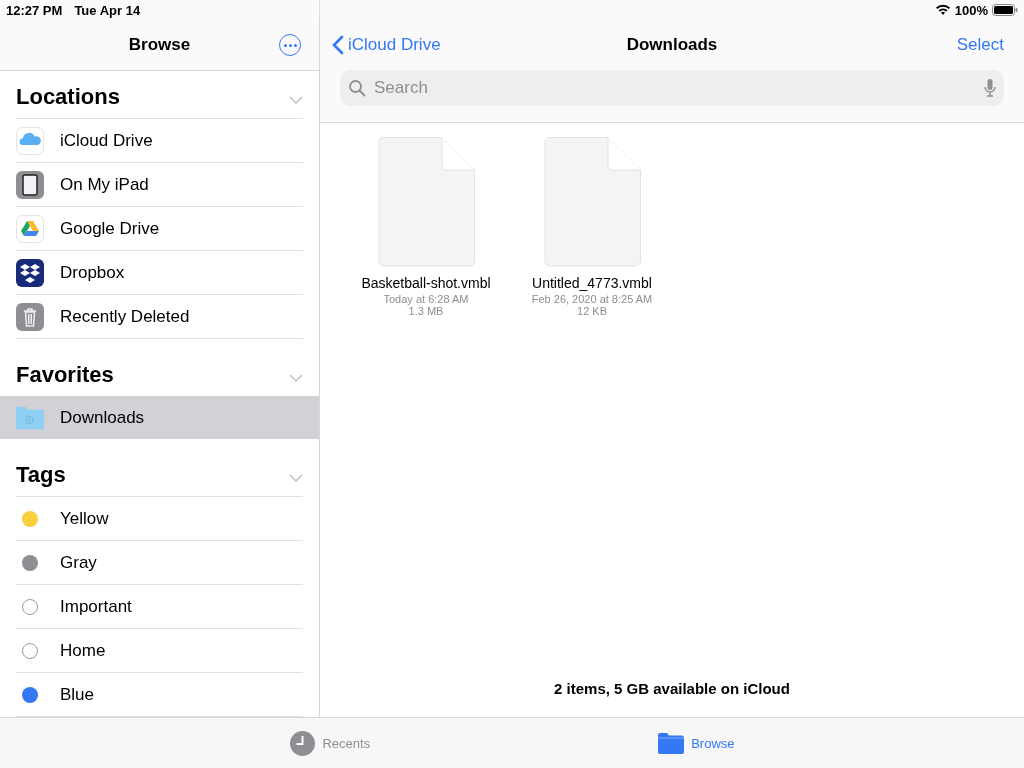 The height and width of the screenshot is (768, 1024). Describe the element at coordinates (159, 563) in the screenshot. I see `sidebar-item: Gray` at that location.